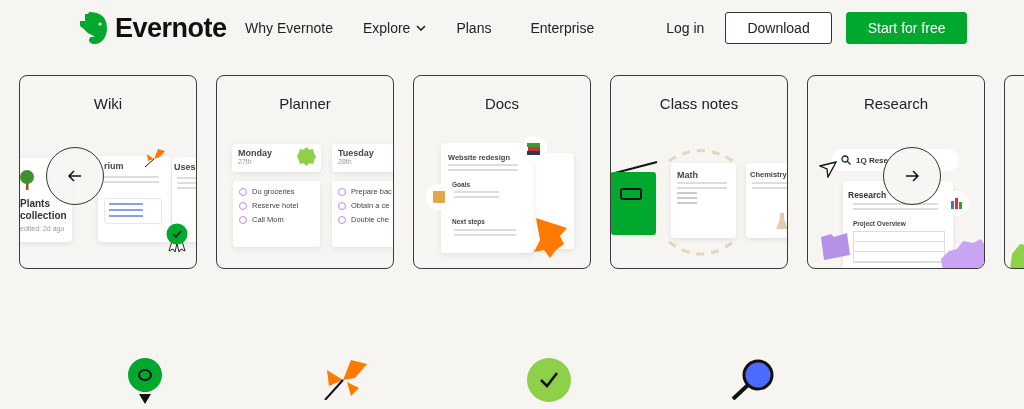 The height and width of the screenshot is (409, 1024). Describe the element at coordinates (896, 104) in the screenshot. I see `card-title: Research` at that location.